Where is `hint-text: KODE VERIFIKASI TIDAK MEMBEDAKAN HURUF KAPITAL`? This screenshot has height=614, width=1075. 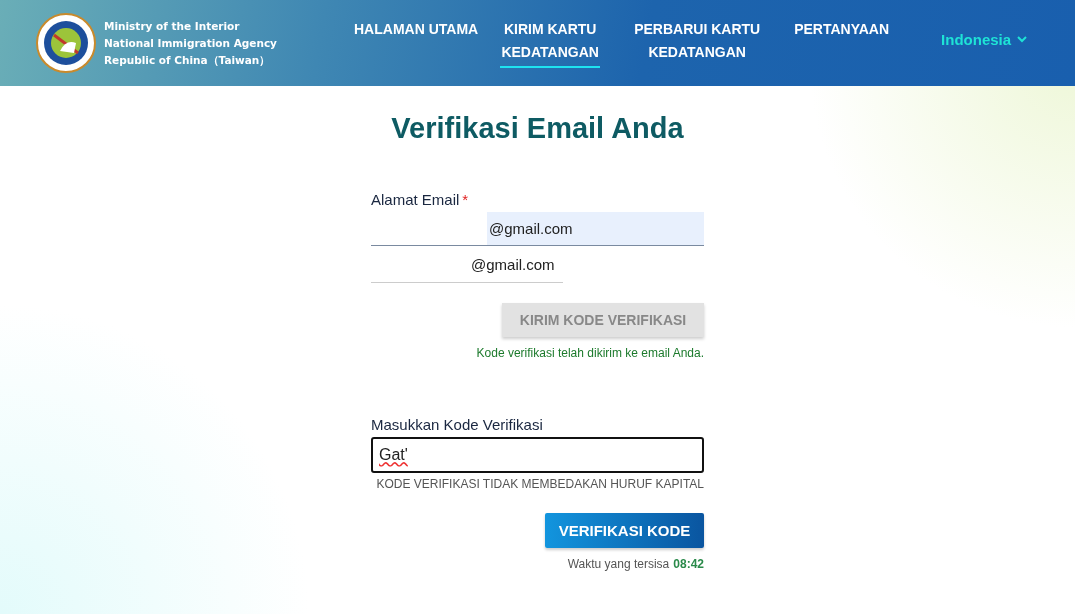
hint-text: KODE VERIFIKASI TIDAK MEMBEDAKAN HURUF KAPITAL is located at coordinates (539, 484).